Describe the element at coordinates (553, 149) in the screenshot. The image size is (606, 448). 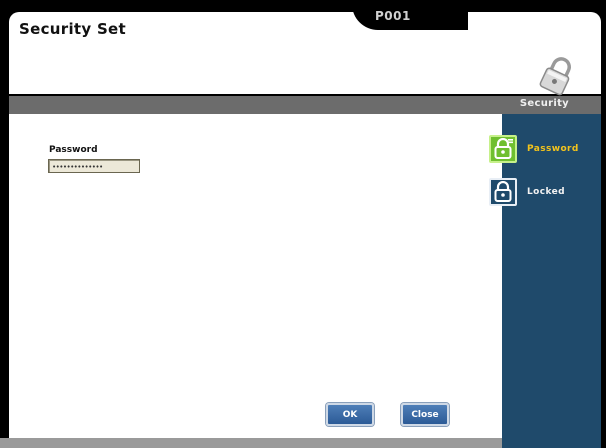
I see `sidebar-item-label: Password` at that location.